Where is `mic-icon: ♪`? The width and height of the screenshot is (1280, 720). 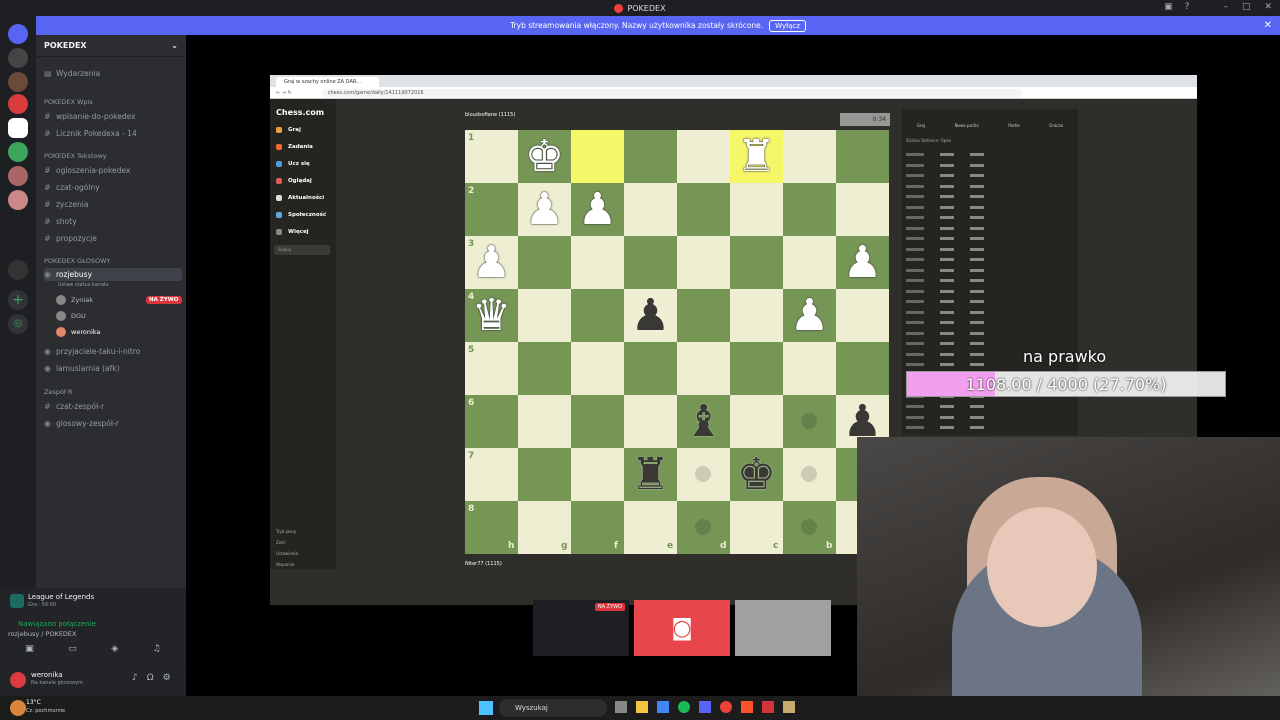
mic-icon: ♪ is located at coordinates (135, 678).